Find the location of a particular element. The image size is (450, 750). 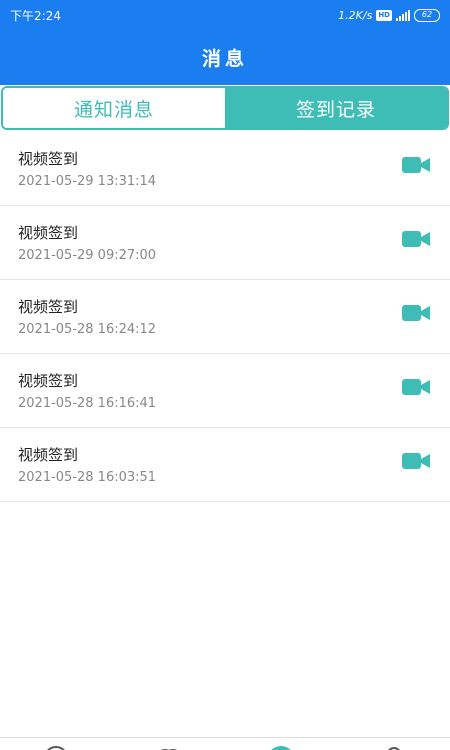

list-item: 视频签到 2021-05-28 16:16:41 is located at coordinates (225, 391).